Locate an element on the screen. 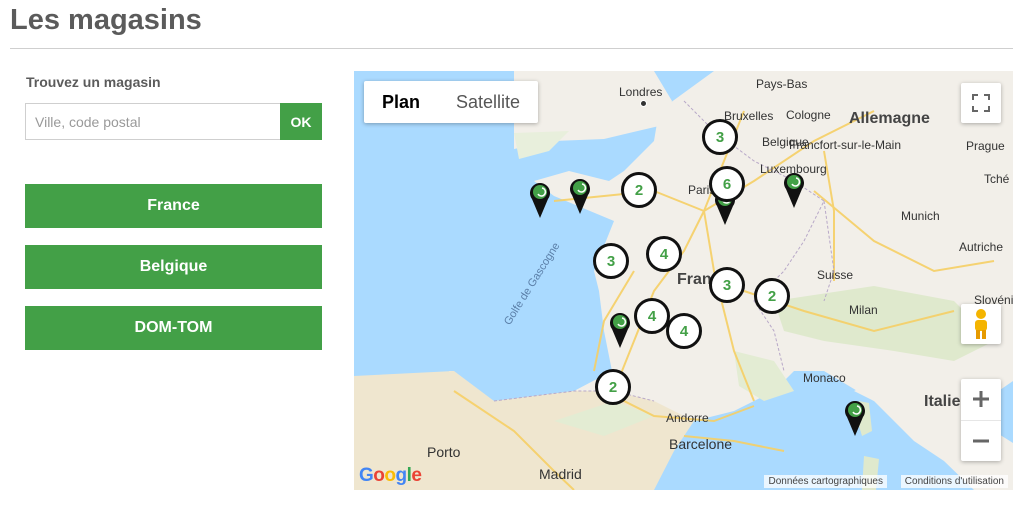 The image size is (1024, 513). map-label-monaco: Monaco is located at coordinates (824, 378).